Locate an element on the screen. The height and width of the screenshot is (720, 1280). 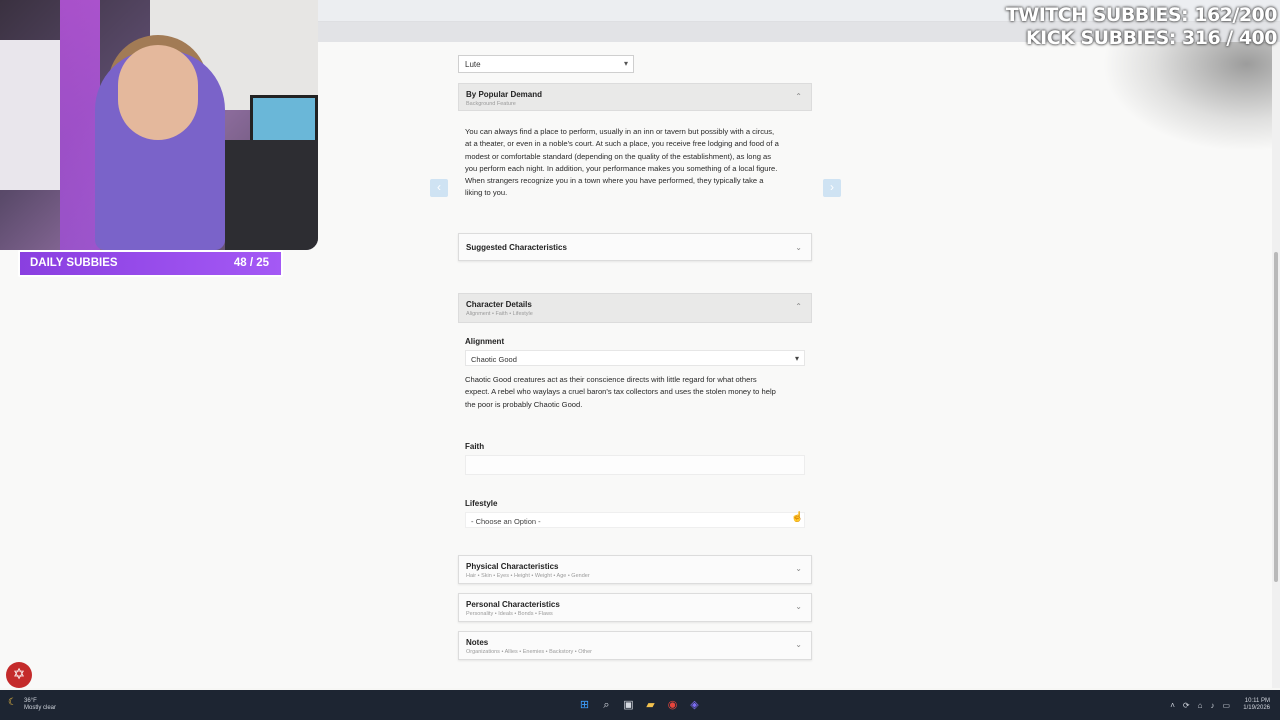
prev-arrow-button: ‹ is located at coordinates (439, 188).